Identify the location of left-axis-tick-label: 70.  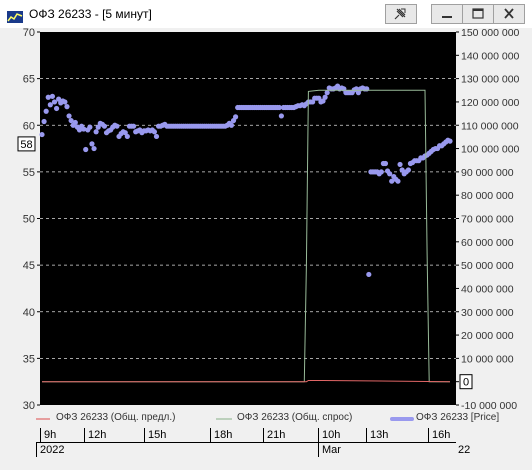
(29, 33).